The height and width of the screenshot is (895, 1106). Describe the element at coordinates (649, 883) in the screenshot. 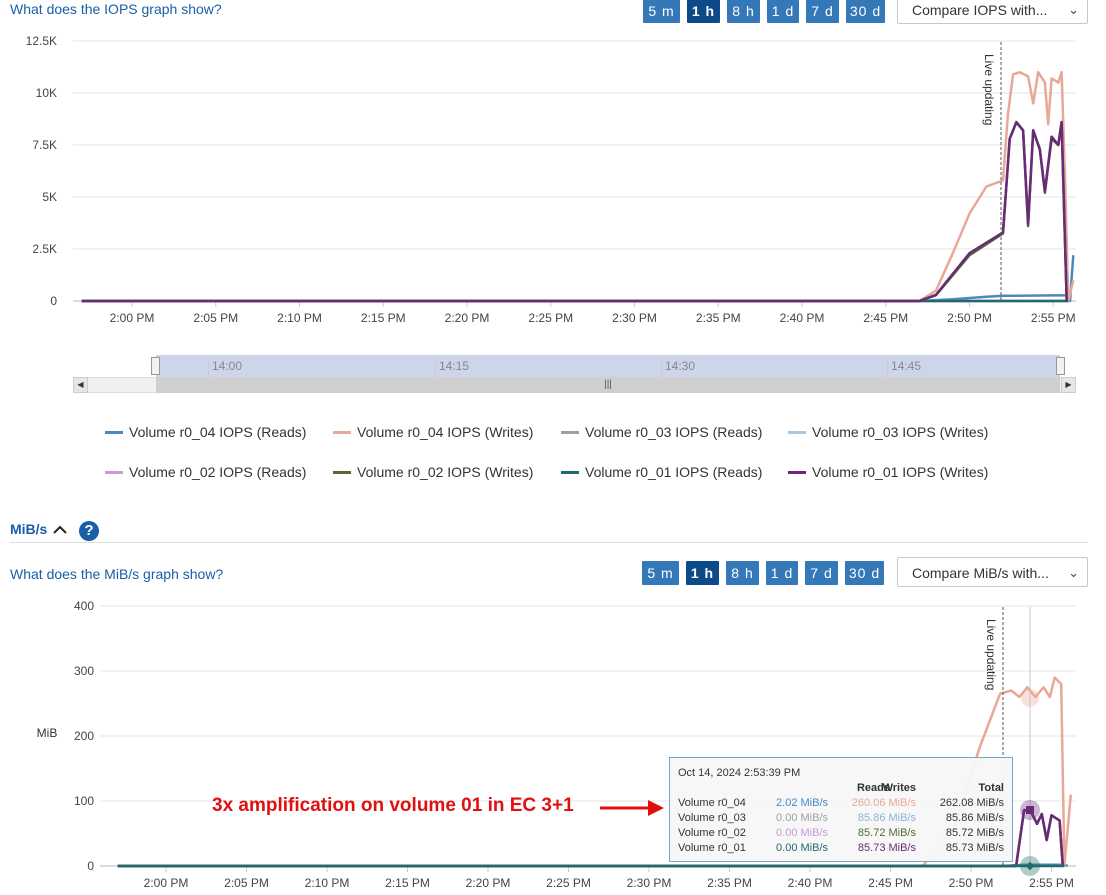

I see `mibs-x-tick-label: 2:30 PM` at that location.